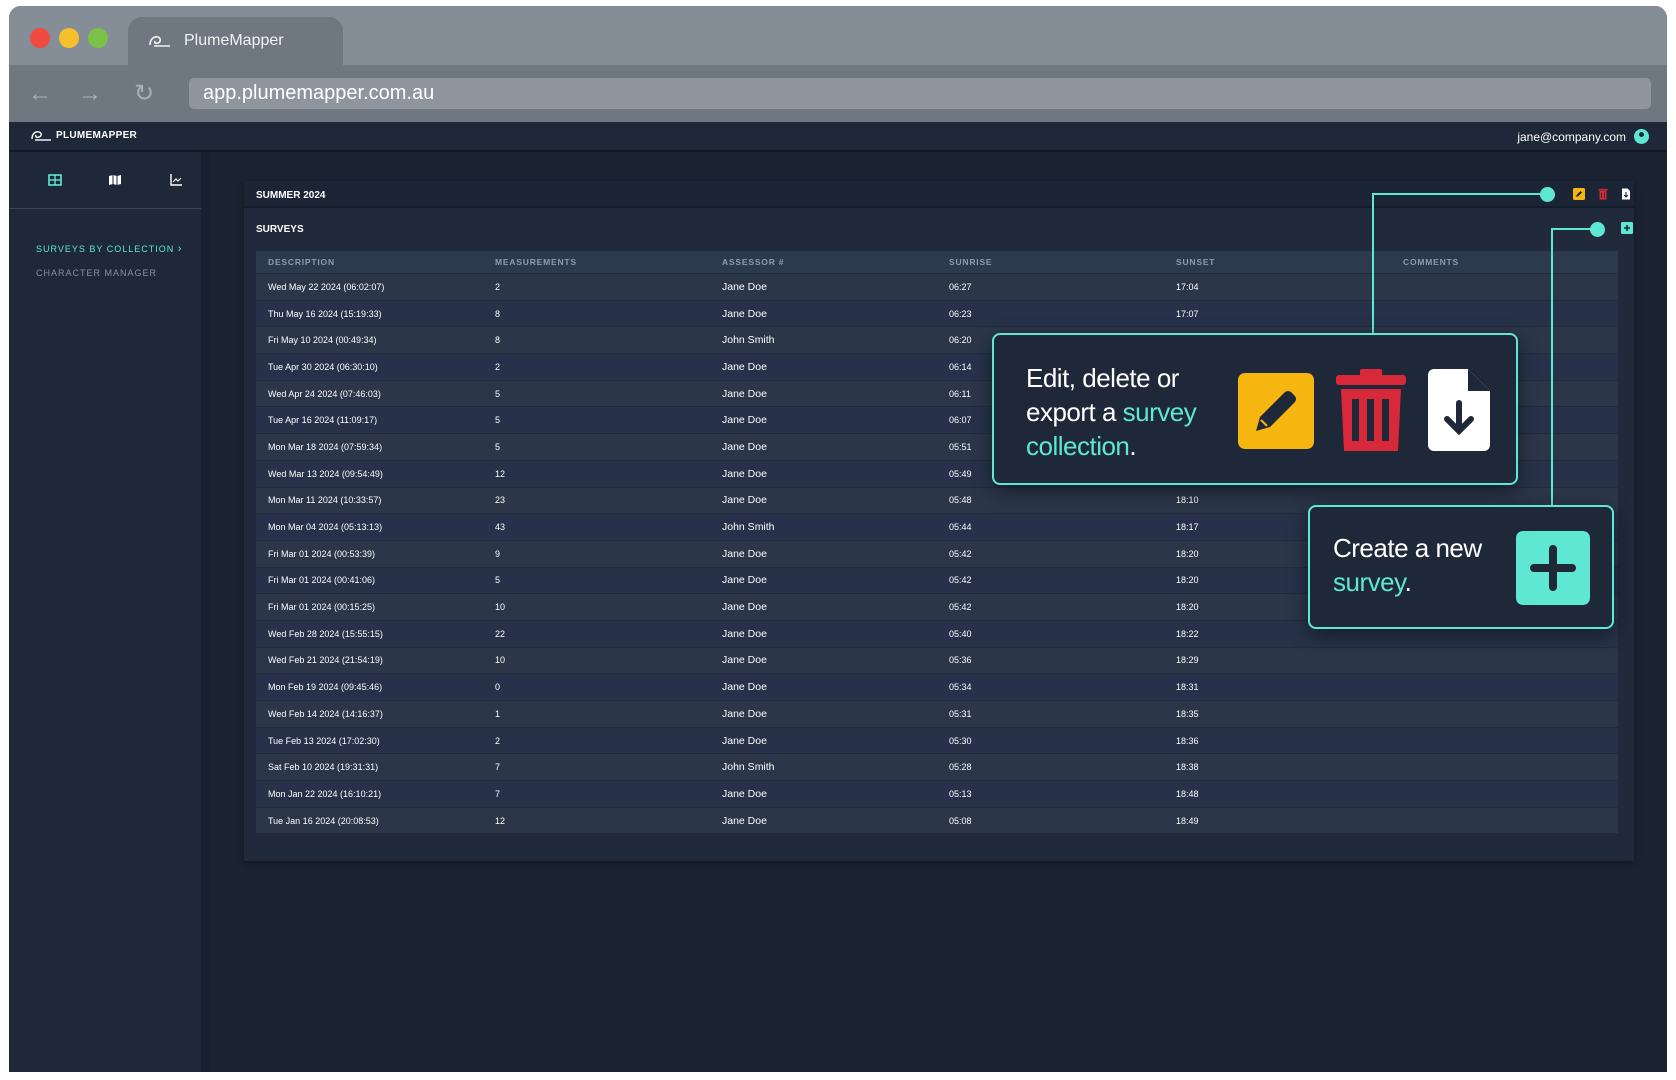 This screenshot has height=1080, width=1676. I want to click on table-cell: Sat Feb 10 2024 (19:31:31), so click(323, 767).